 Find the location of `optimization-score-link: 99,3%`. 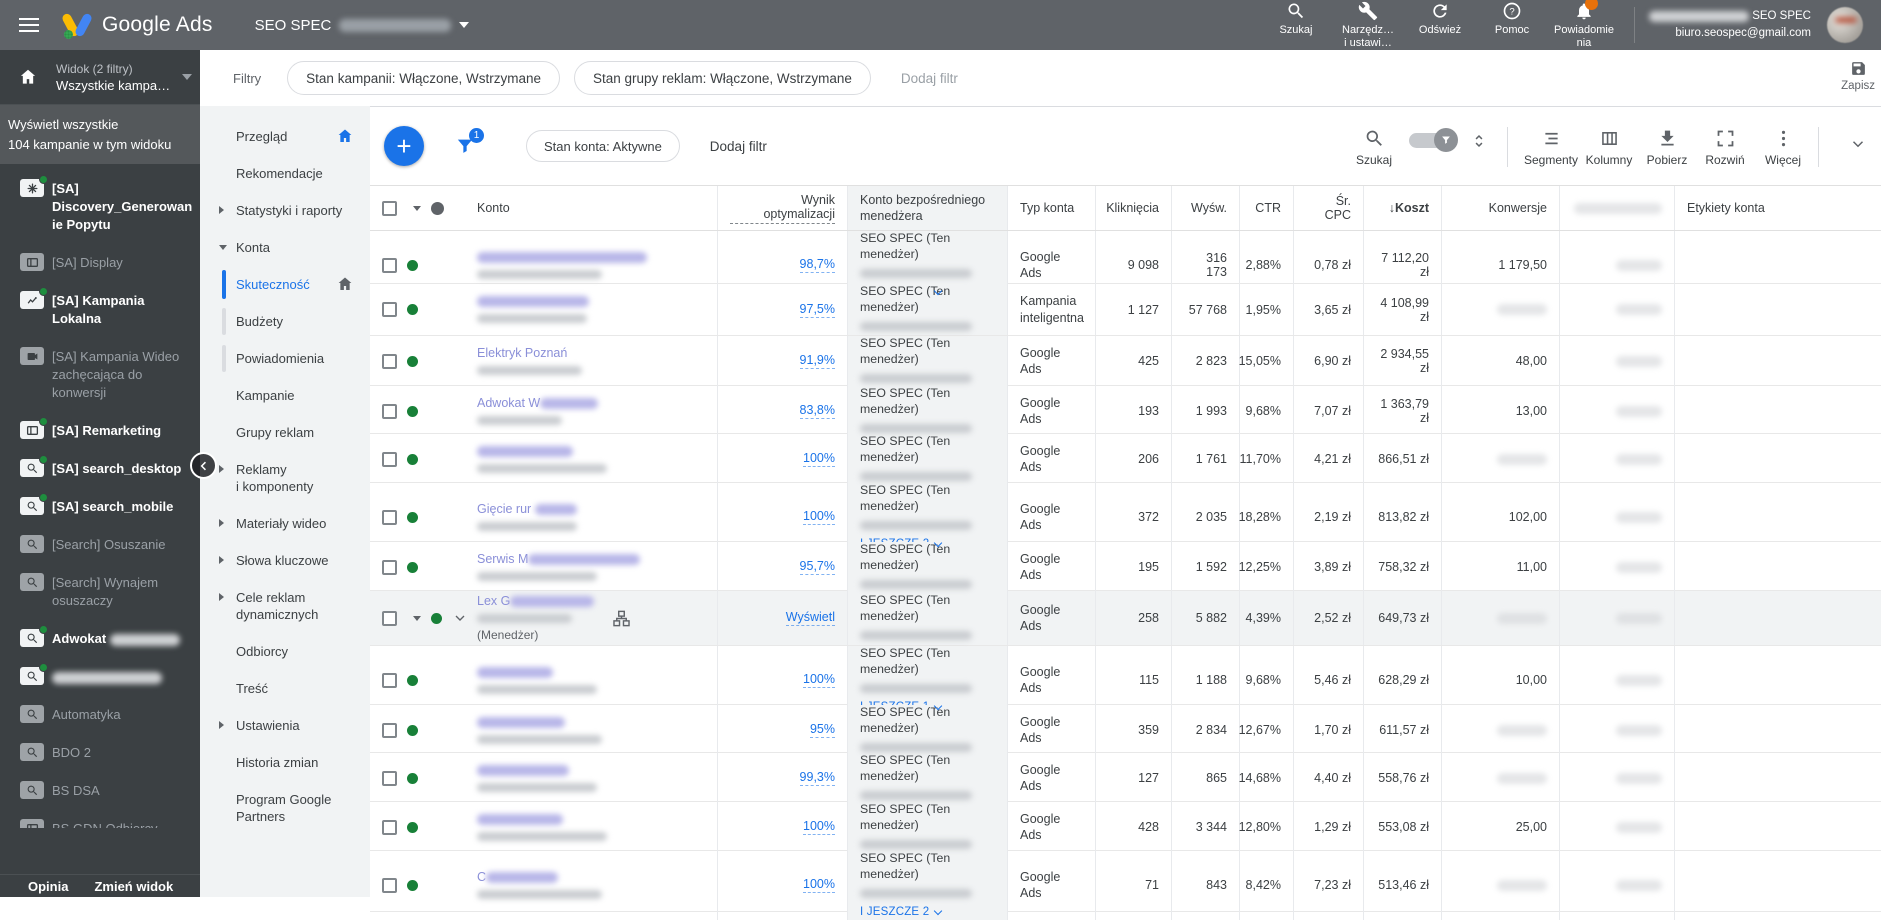

optimization-score-link: 99,3% is located at coordinates (817, 778).